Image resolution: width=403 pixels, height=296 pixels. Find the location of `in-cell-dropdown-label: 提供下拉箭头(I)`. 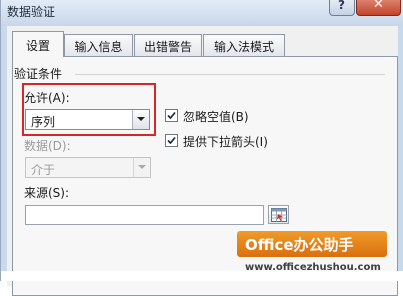

in-cell-dropdown-label: 提供下拉箭头(I) is located at coordinates (225, 142).